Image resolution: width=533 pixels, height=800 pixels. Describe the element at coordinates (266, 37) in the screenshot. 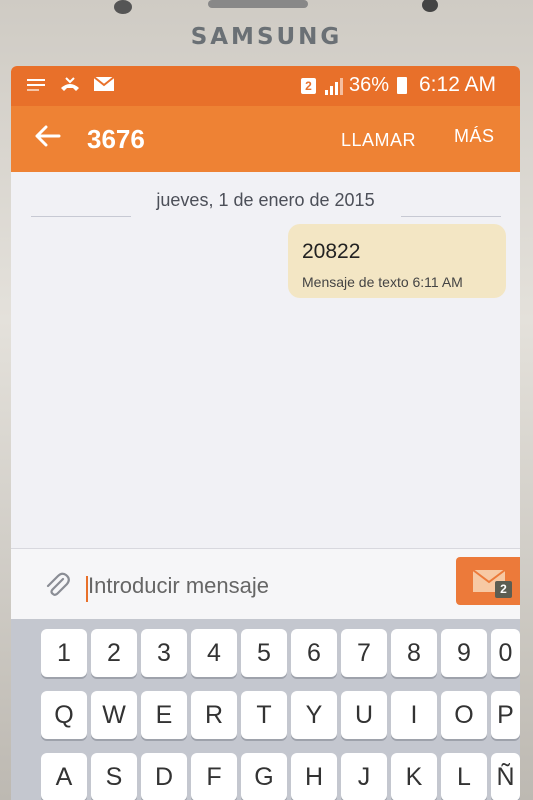

I see `brand-logo: SAMSUNG` at that location.